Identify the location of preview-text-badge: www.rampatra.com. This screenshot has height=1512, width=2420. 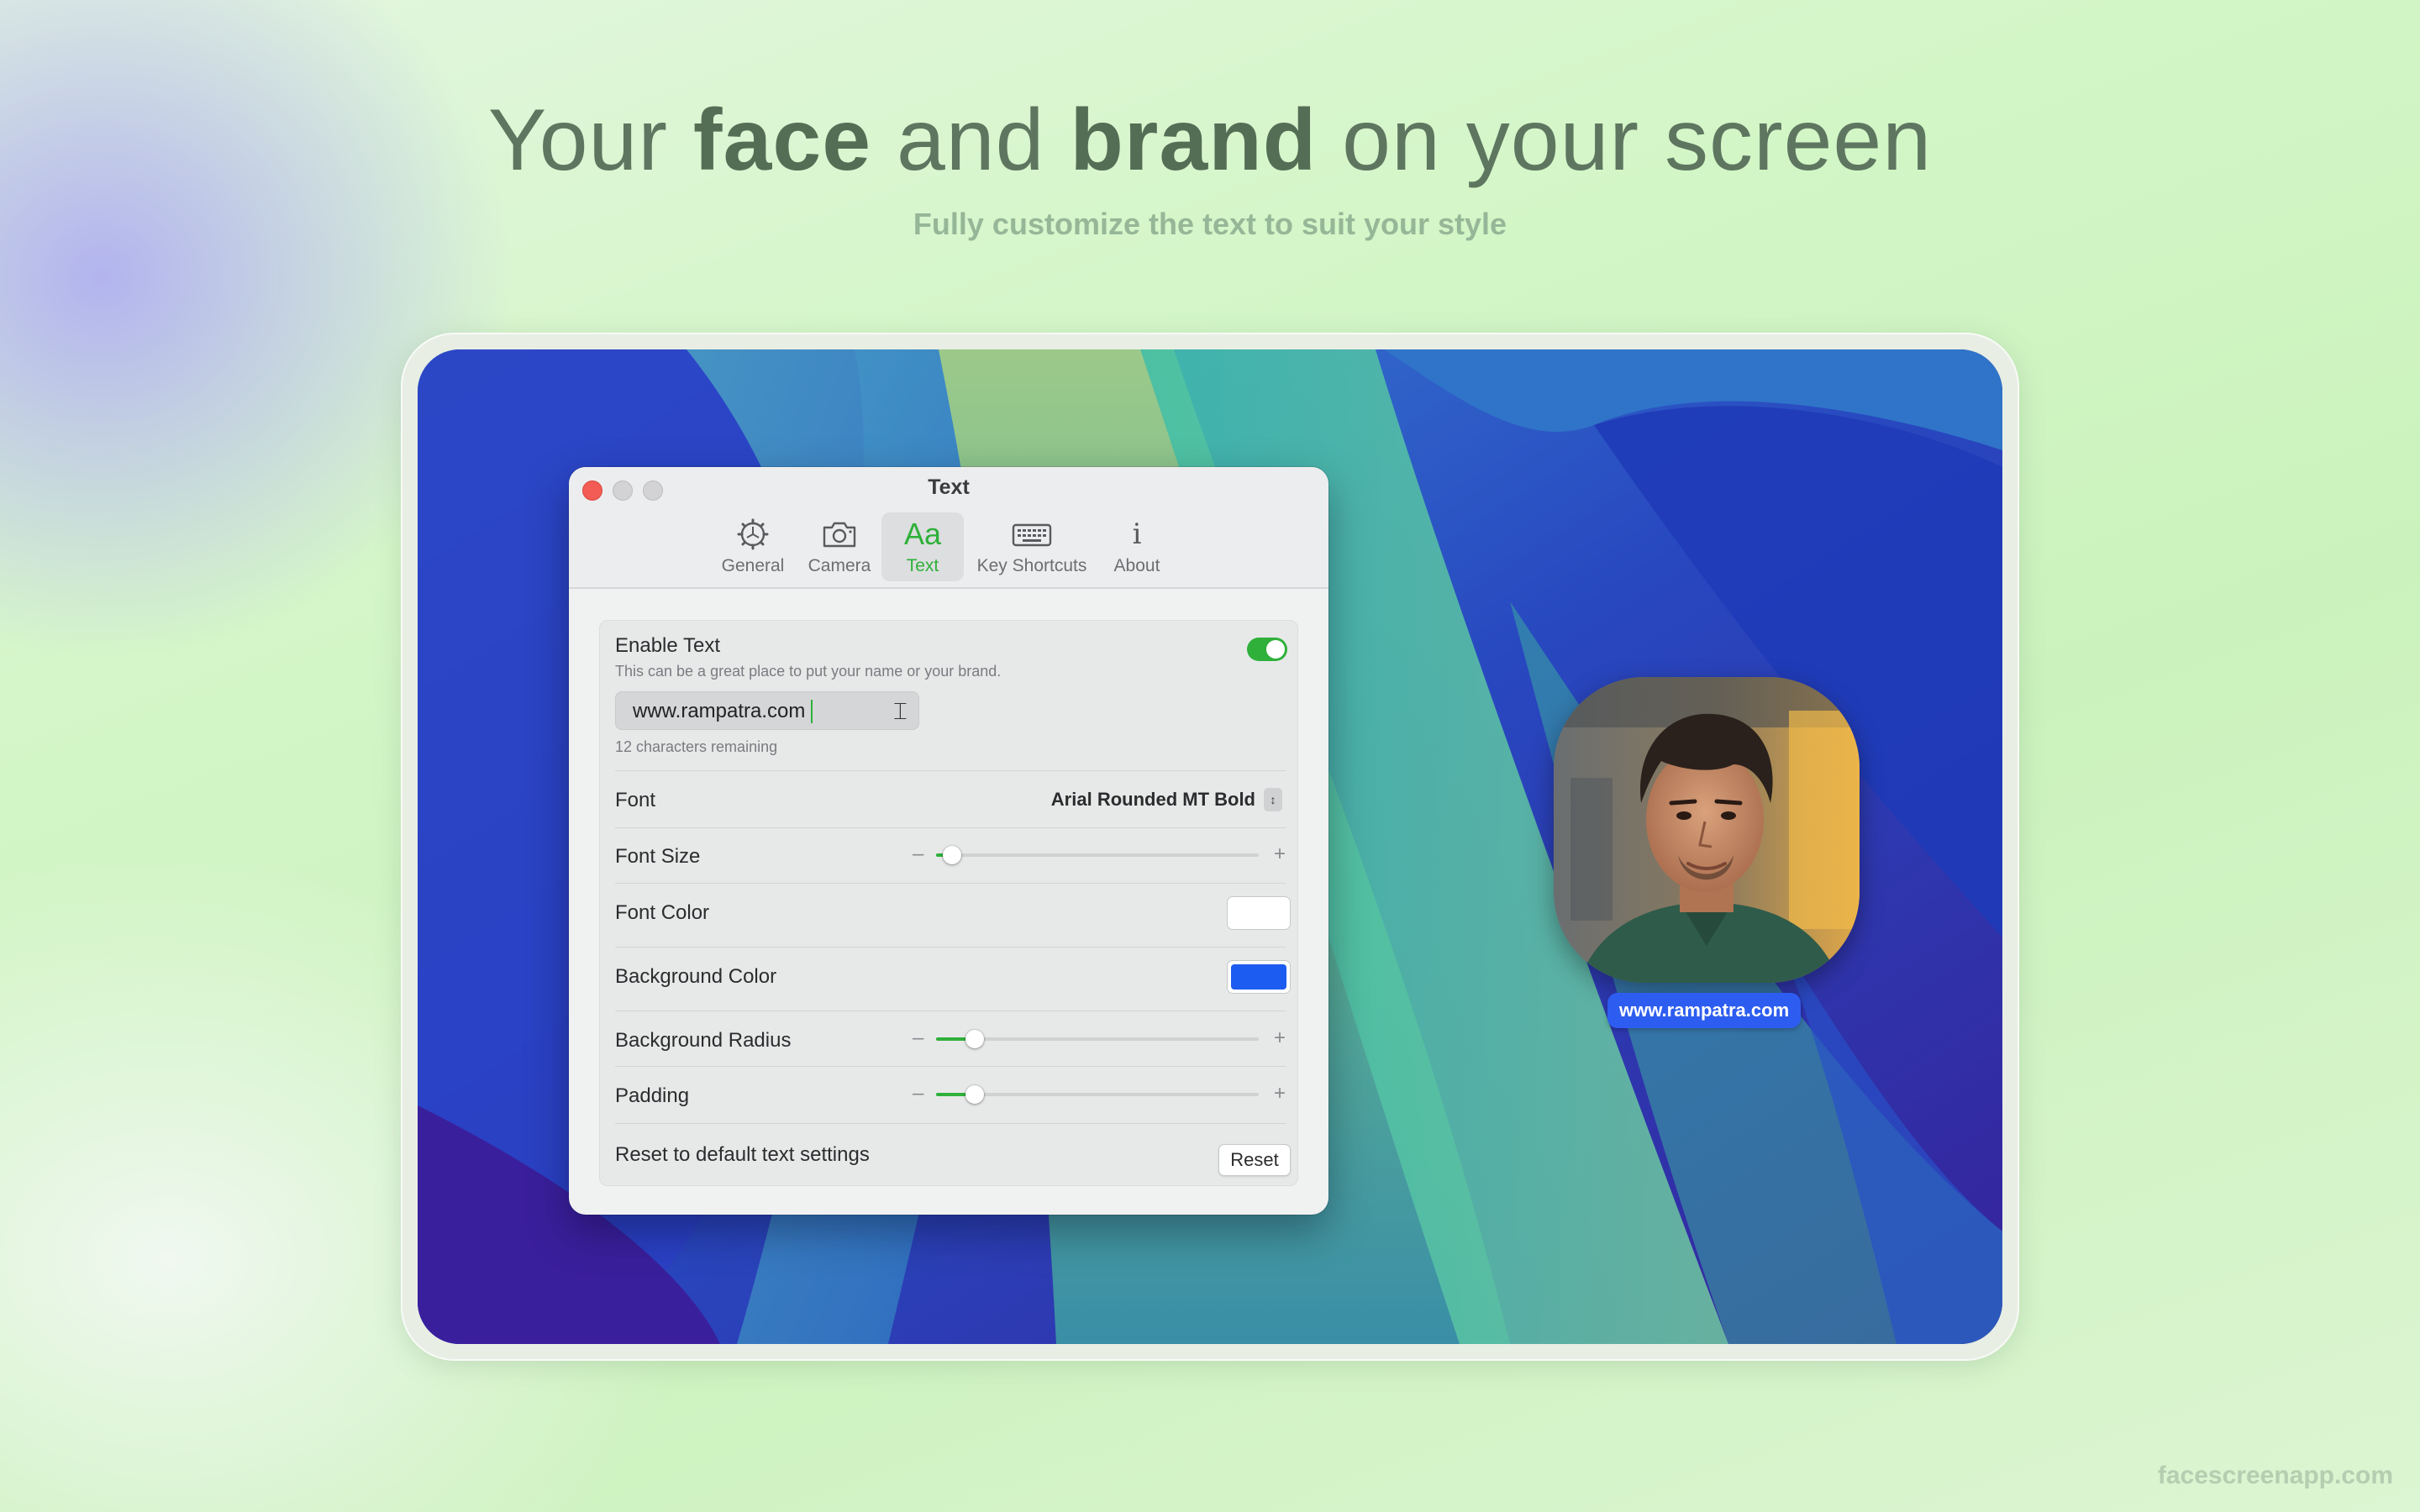
(1705, 1010).